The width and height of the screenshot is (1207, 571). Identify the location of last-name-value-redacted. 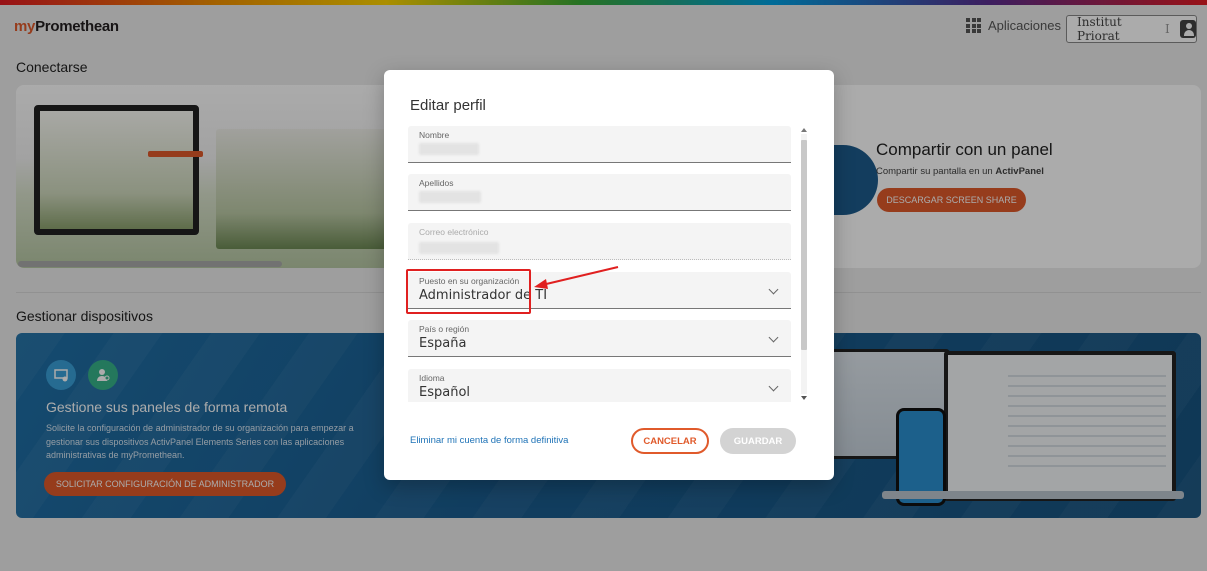
(450, 197).